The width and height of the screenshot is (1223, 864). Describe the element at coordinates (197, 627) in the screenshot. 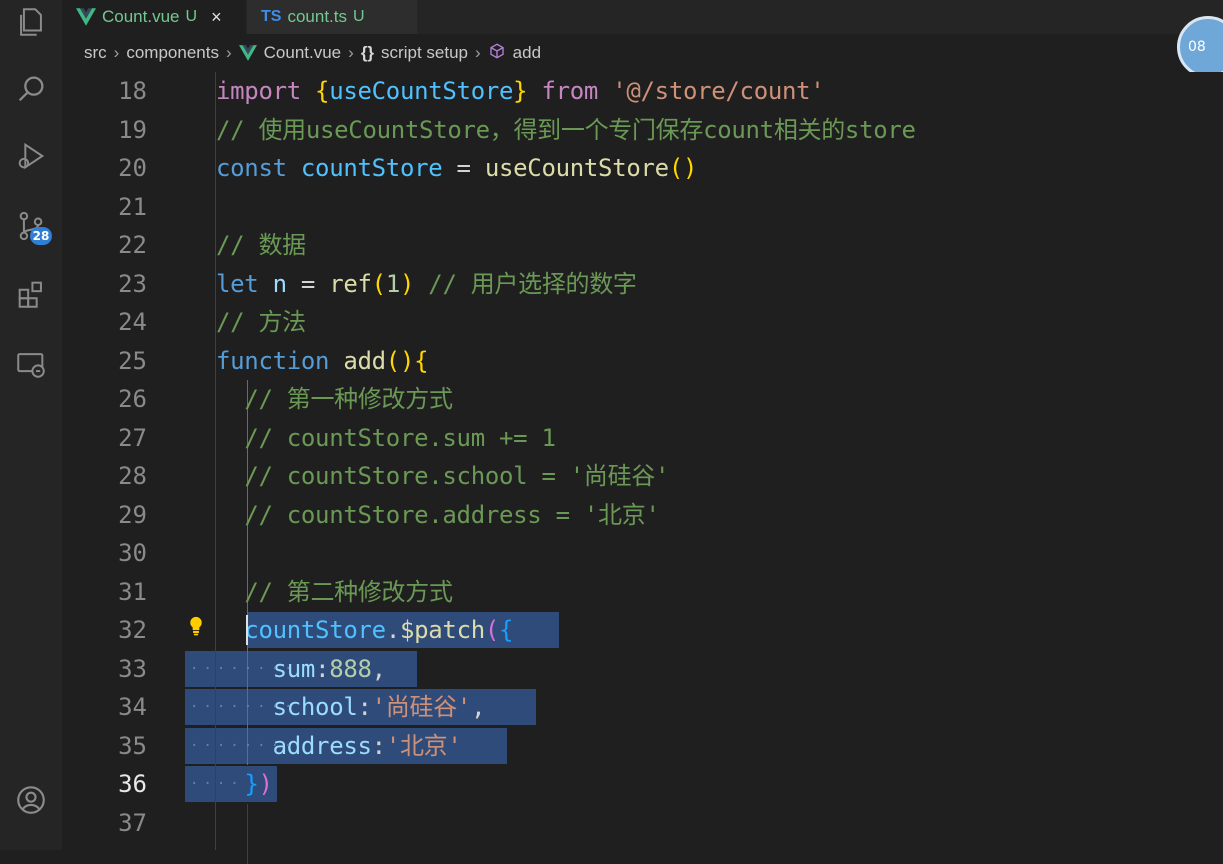

I see `lightbulb-icon` at that location.